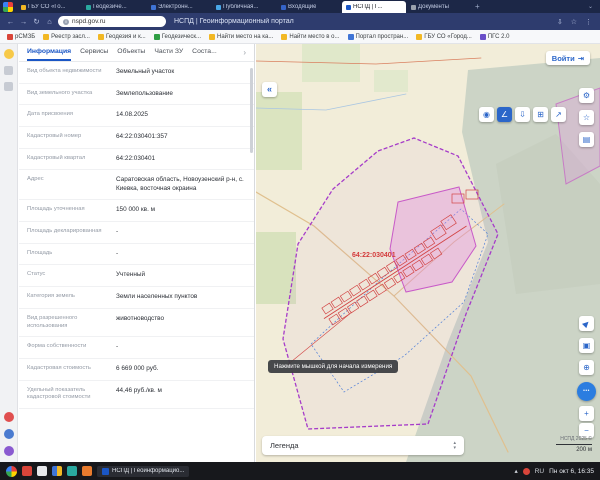 This screenshot has height=480, width=600. Describe the element at coordinates (515, 471) in the screenshot. I see `tray-expand-icon: ▴` at that location.